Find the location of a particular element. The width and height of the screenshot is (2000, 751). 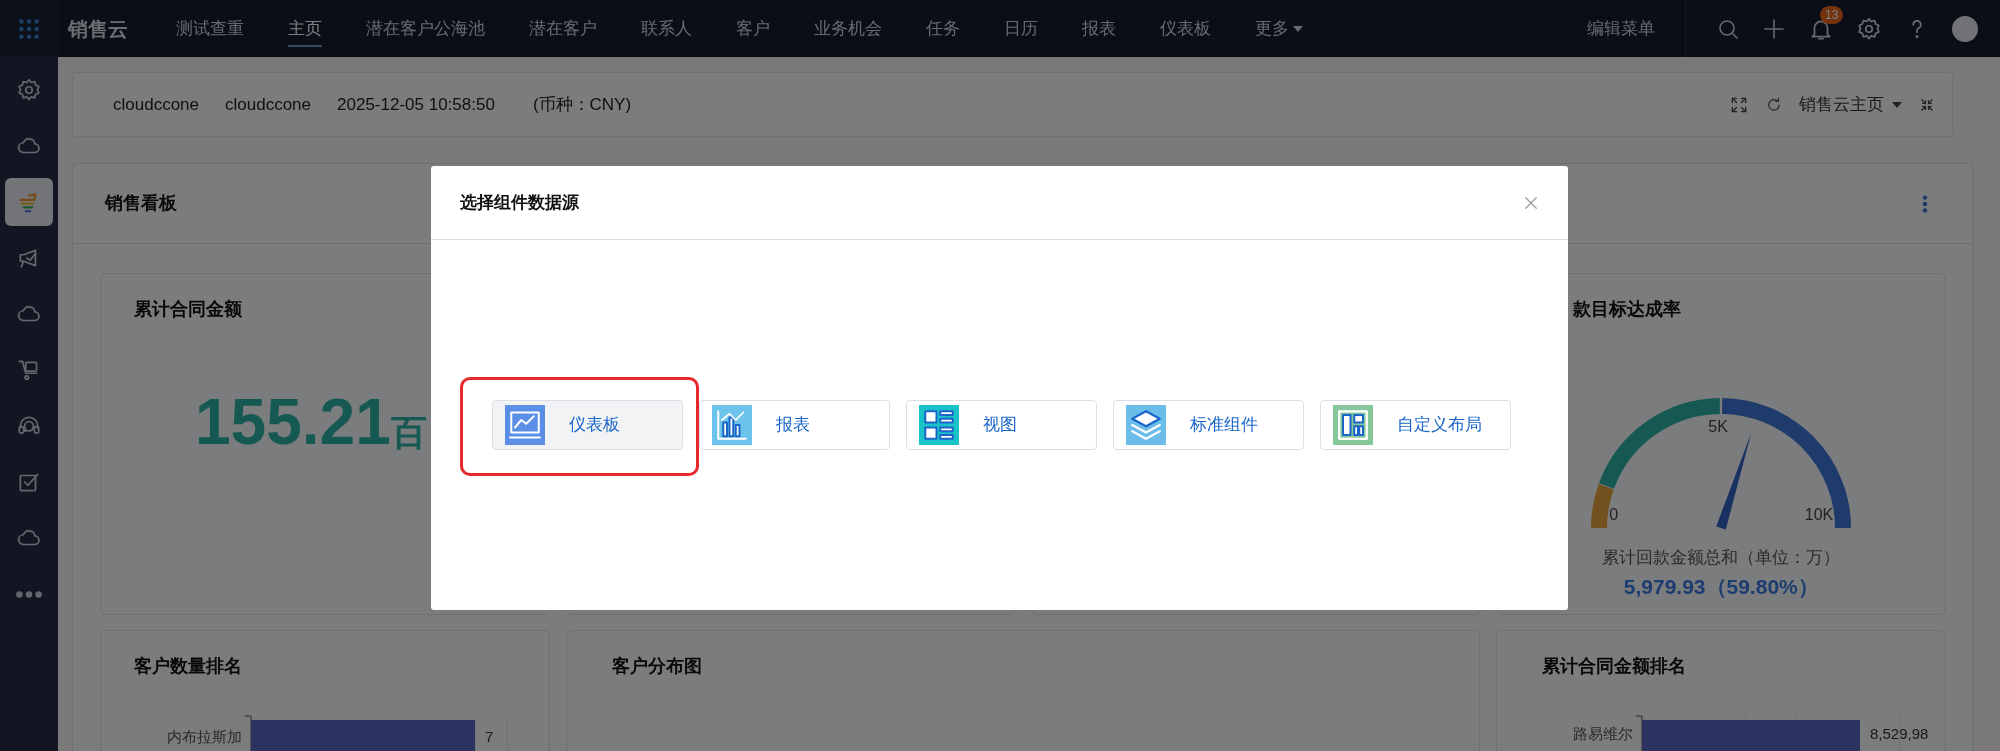

gauge-tick-label: 0 is located at coordinates (1614, 515).